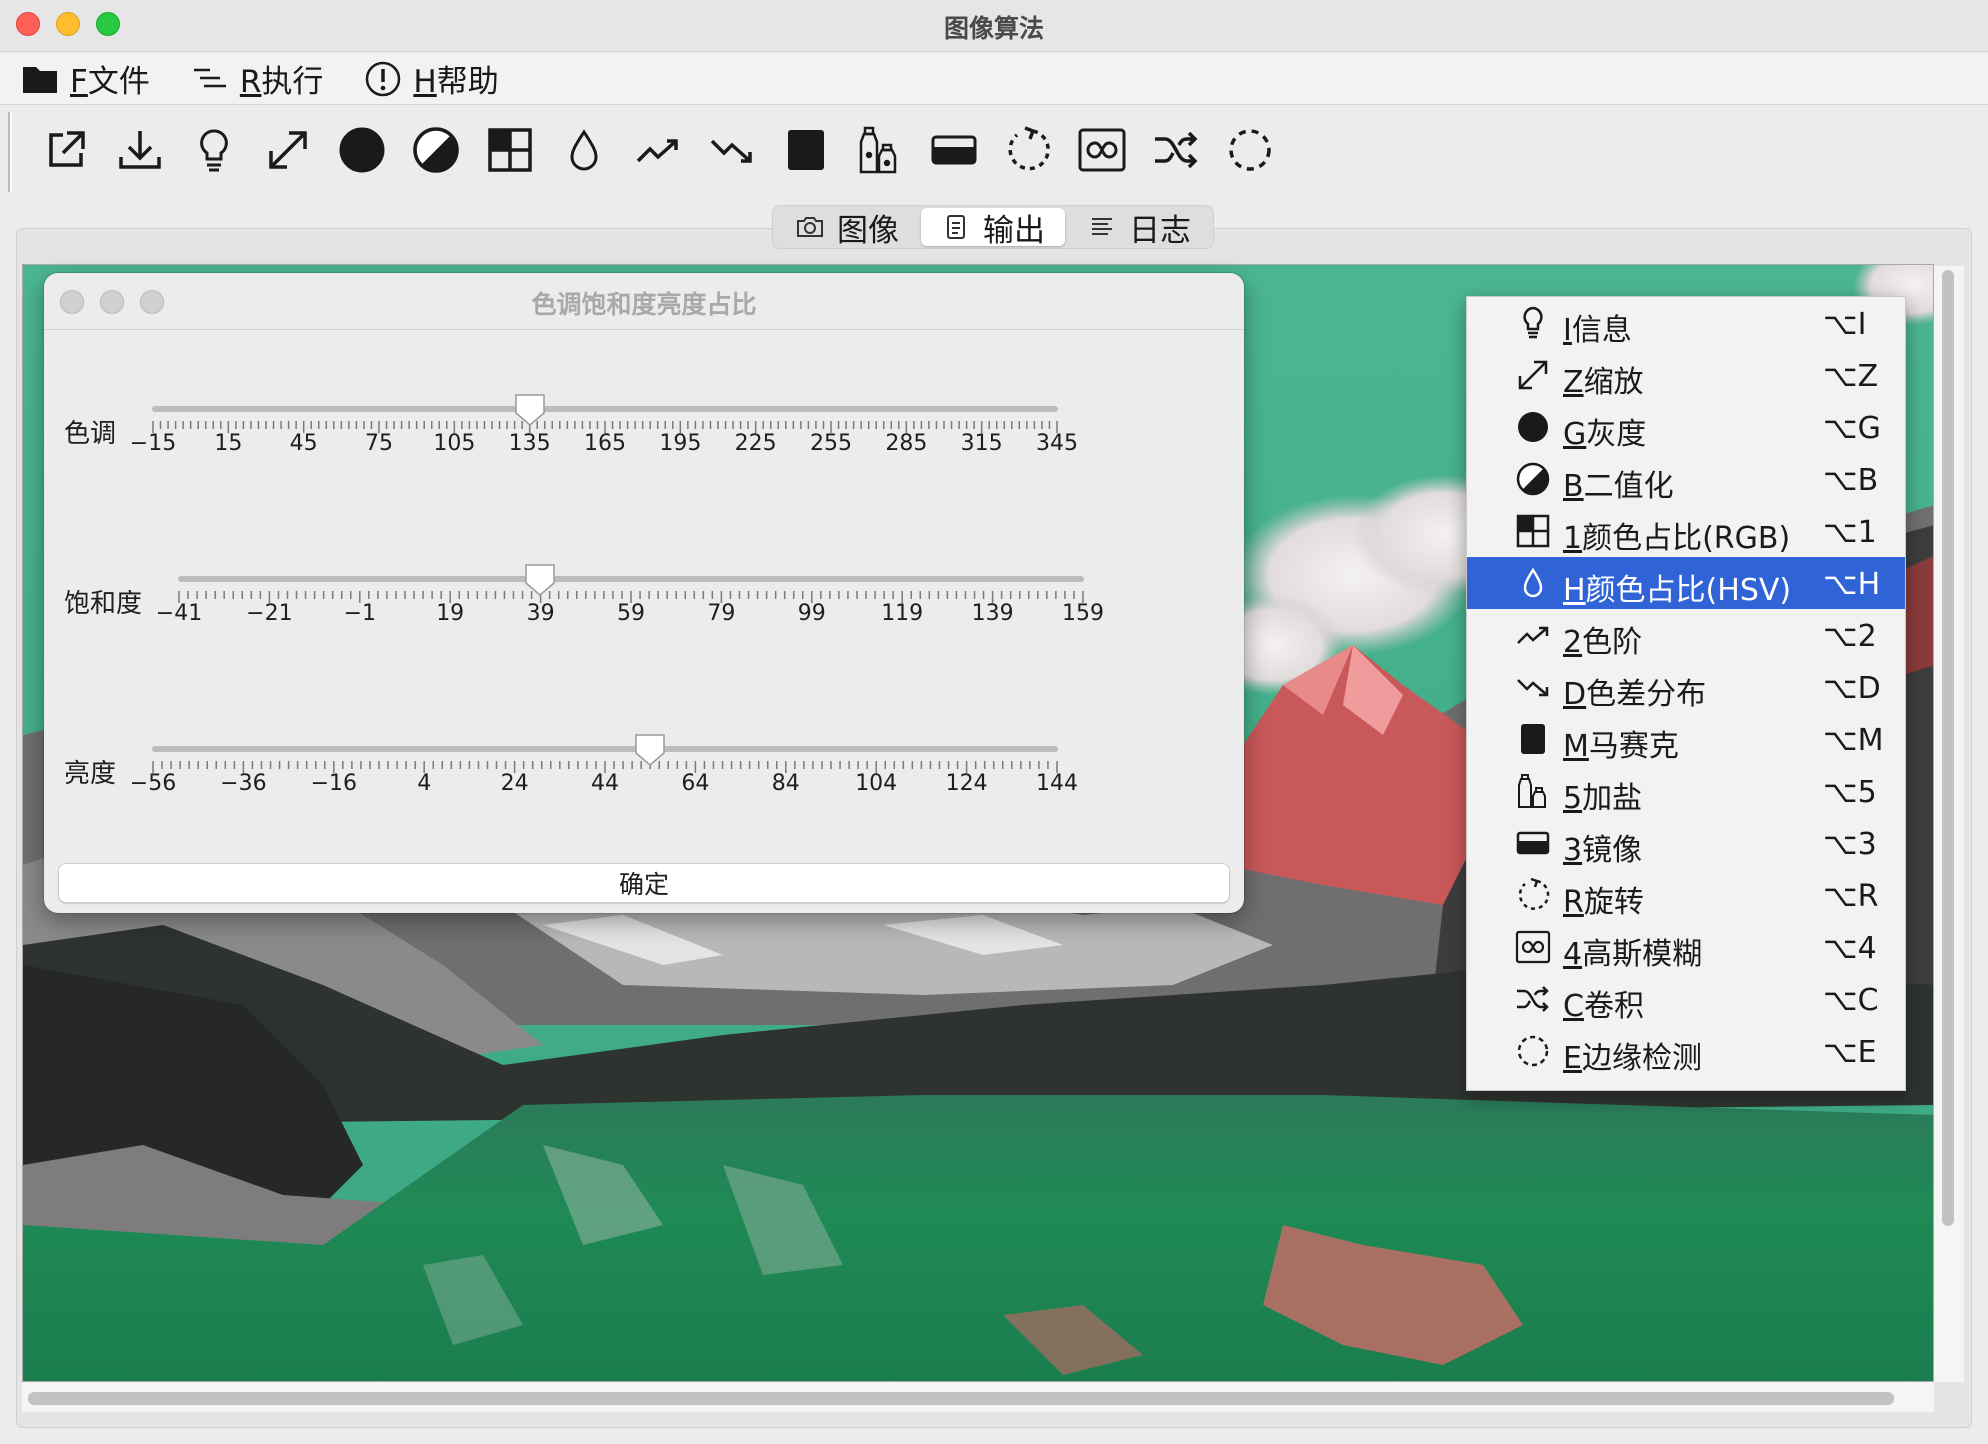 This screenshot has height=1444, width=1988. I want to click on menu-item-shortcut: ⌥4, so click(1850, 948).